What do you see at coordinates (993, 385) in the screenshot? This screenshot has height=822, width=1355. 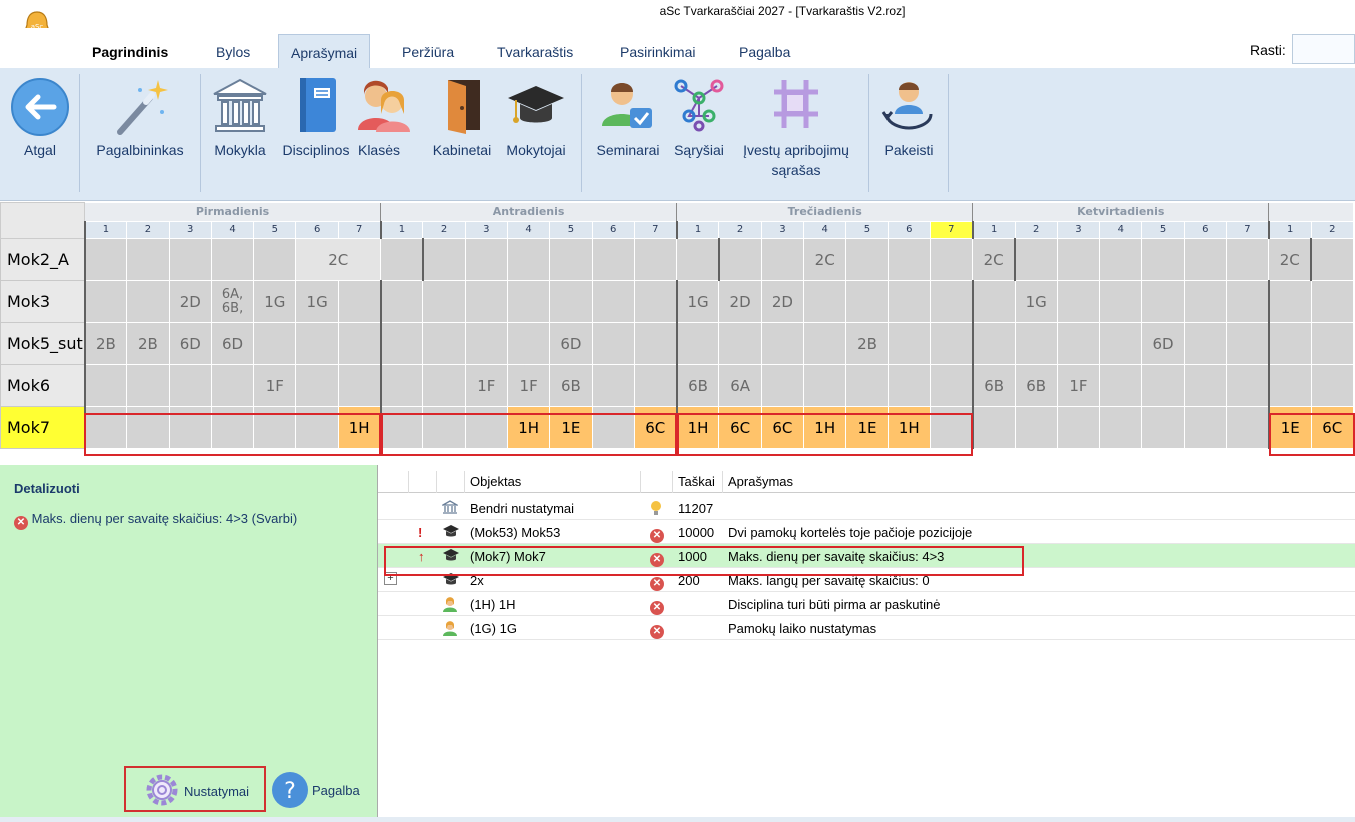 I see `lesson-card: 6B` at bounding box center [993, 385].